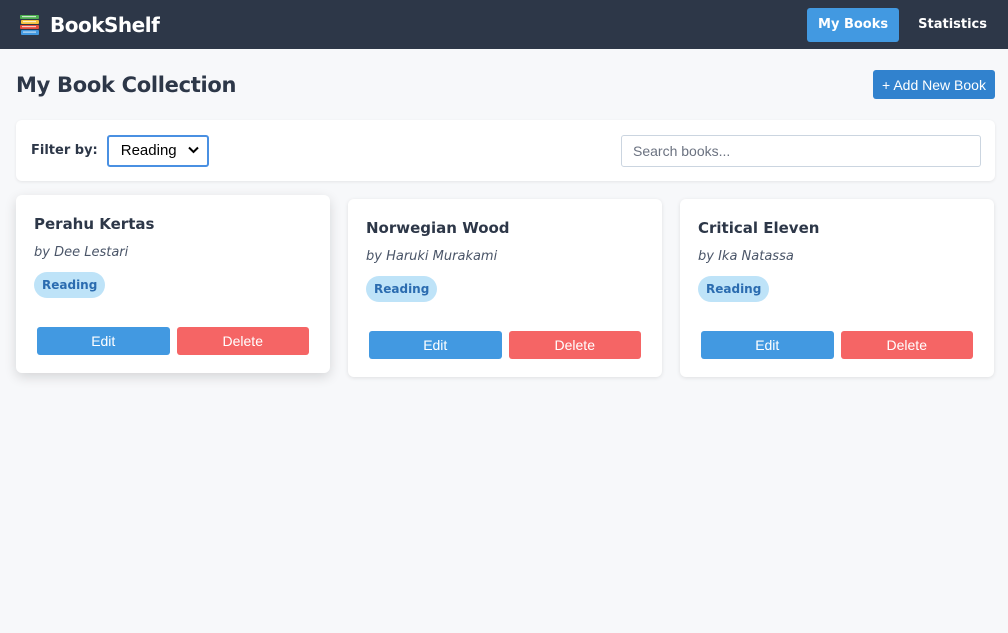 This screenshot has width=1008, height=633. What do you see at coordinates (934, 84) in the screenshot?
I see `add-new-book-button: + Add New Book` at bounding box center [934, 84].